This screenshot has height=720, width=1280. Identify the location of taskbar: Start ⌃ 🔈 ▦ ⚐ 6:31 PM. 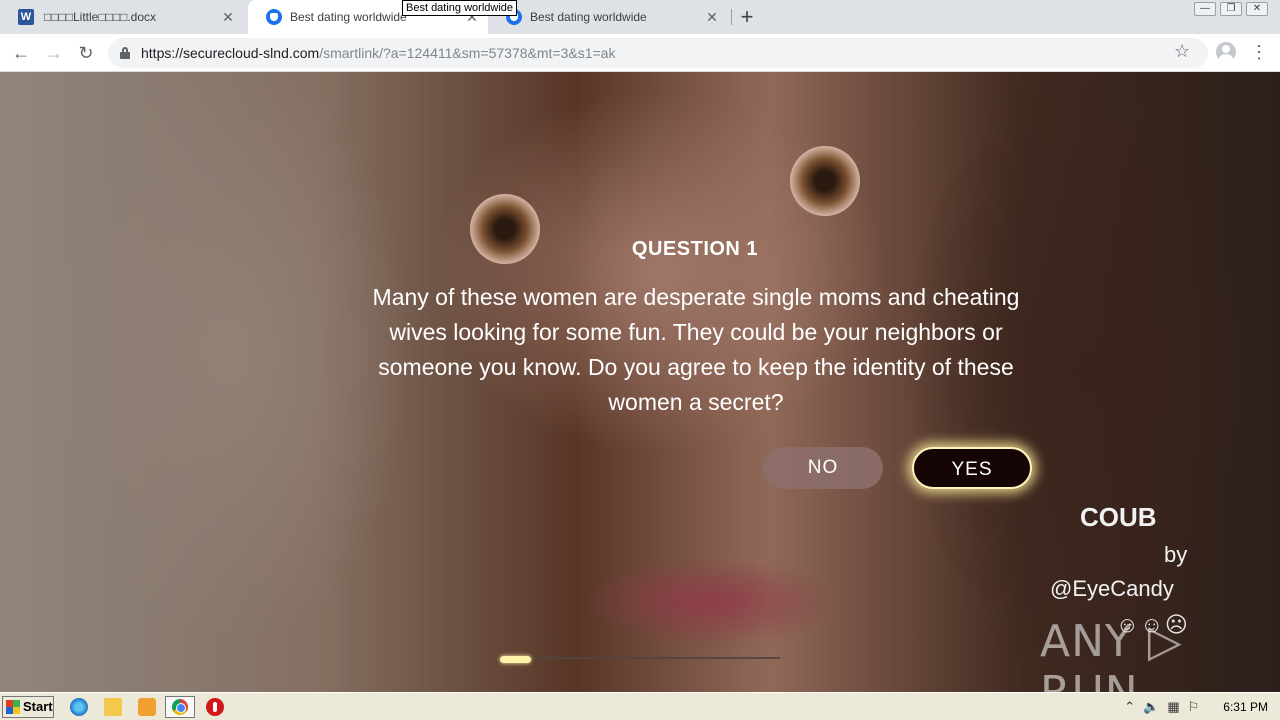
(640, 706).